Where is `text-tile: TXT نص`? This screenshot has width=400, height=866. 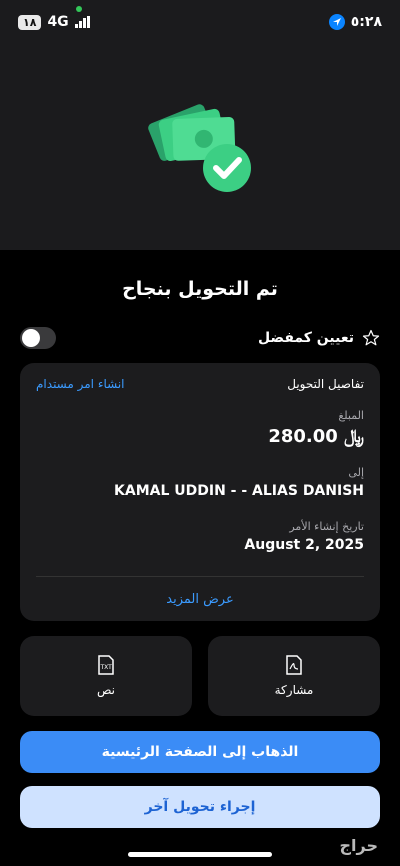 text-tile: TXT نص is located at coordinates (106, 676).